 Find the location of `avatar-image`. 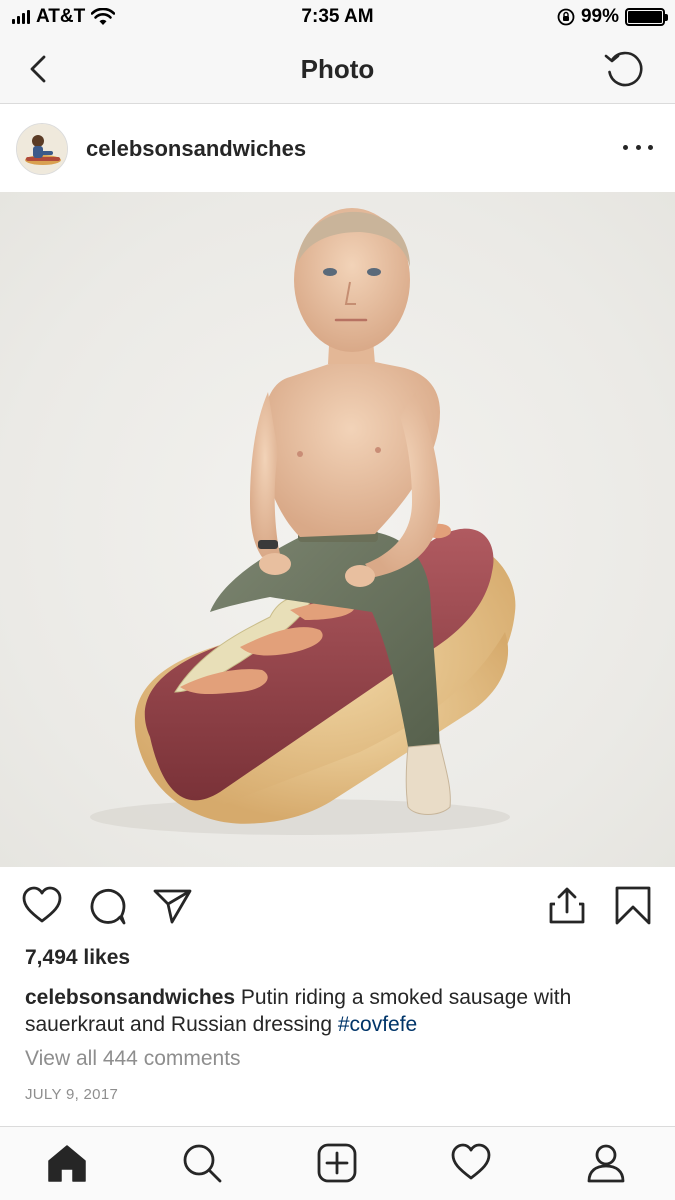

avatar-image is located at coordinates (42, 149).